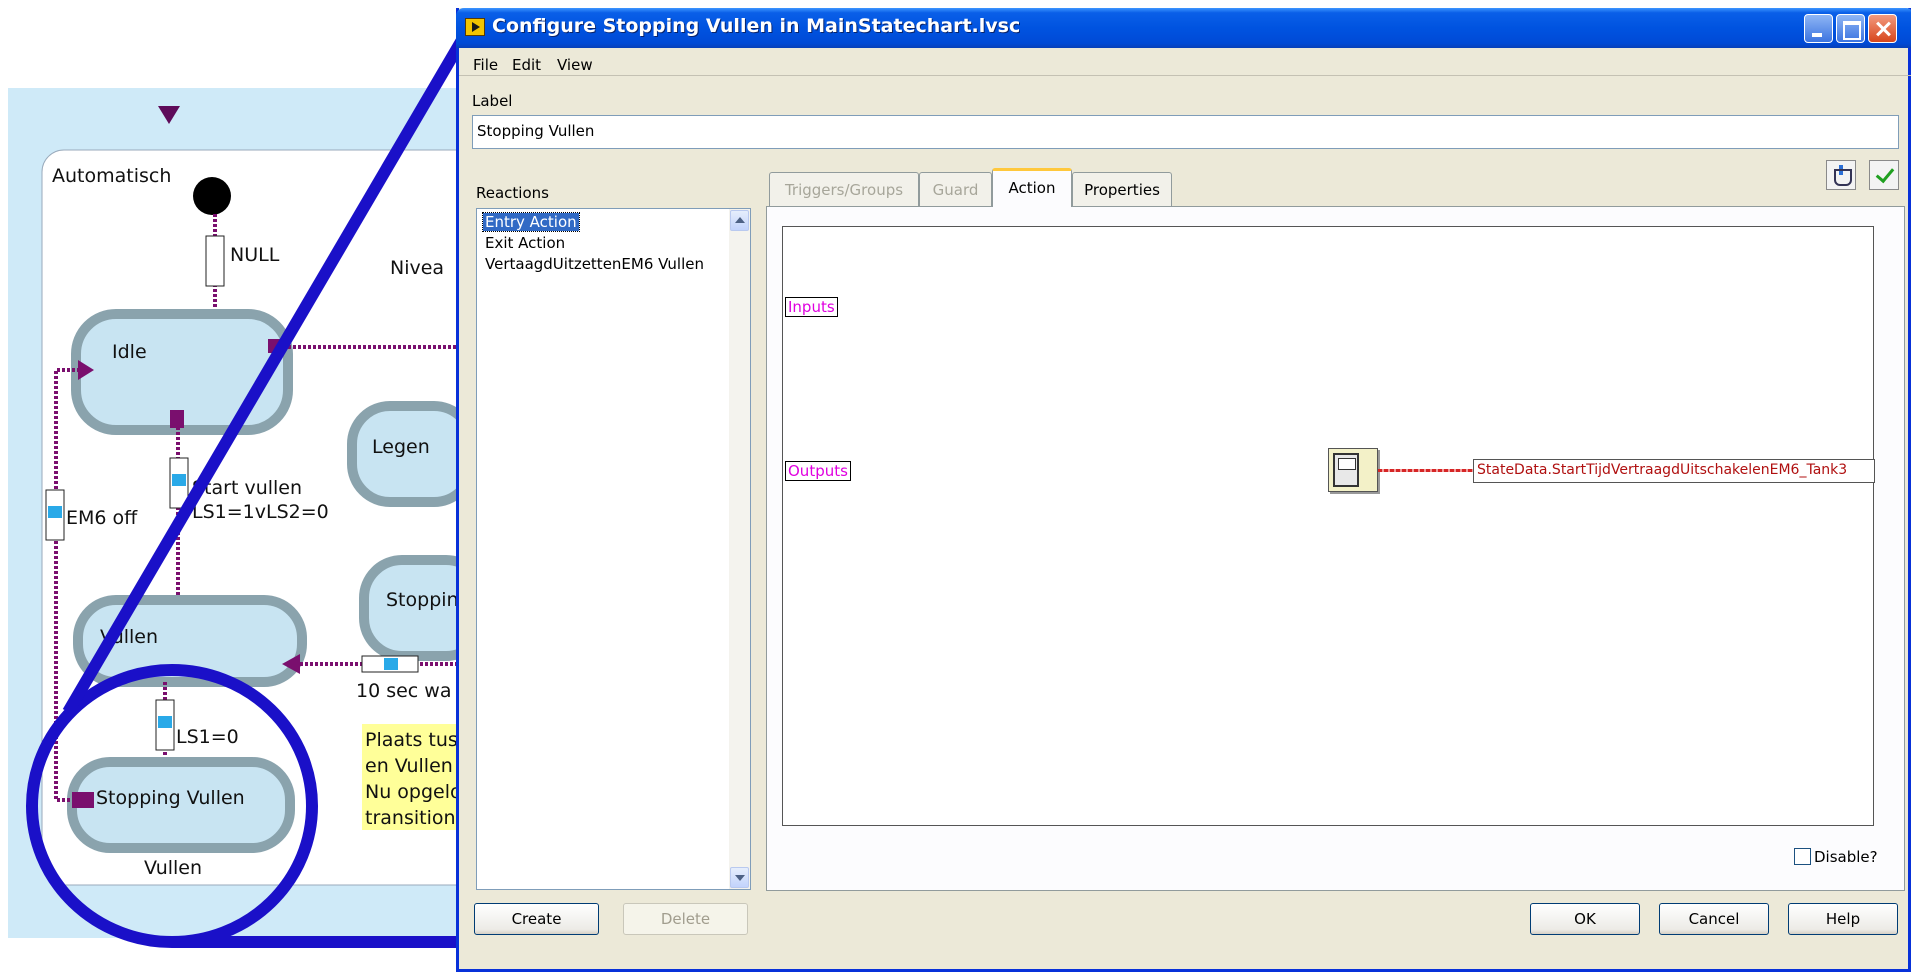  What do you see at coordinates (170, 798) in the screenshot?
I see `state-stopping-vullen-label: Stopping Vullen` at bounding box center [170, 798].